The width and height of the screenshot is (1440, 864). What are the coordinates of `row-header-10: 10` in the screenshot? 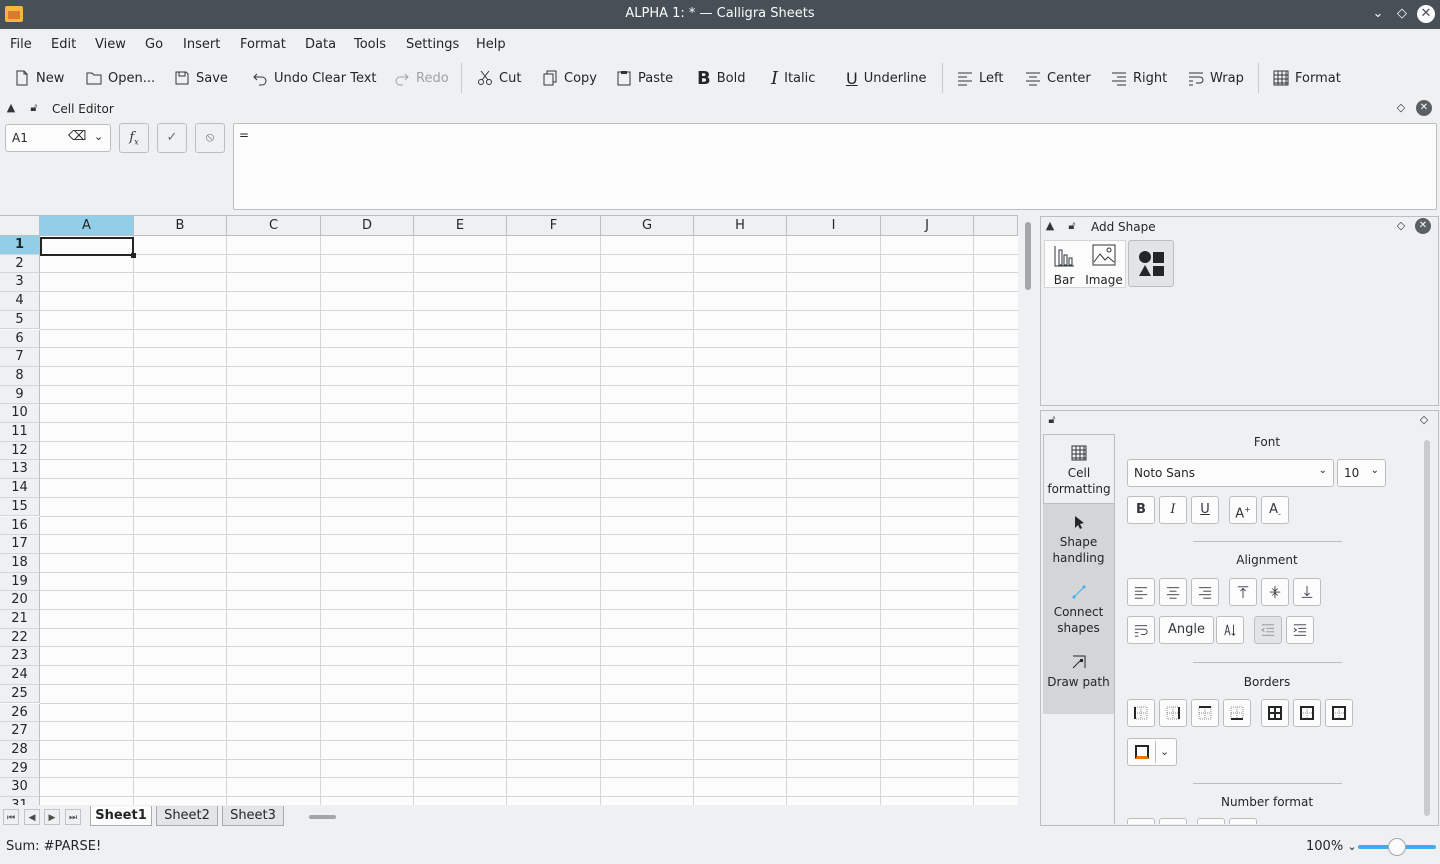 It's located at (20, 413).